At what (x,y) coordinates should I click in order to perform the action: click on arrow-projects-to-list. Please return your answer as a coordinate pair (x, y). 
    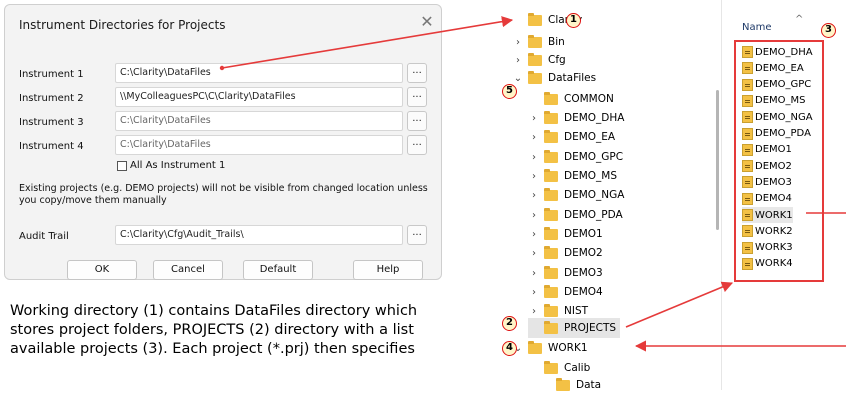
    Looking at the image, I should click on (679, 304).